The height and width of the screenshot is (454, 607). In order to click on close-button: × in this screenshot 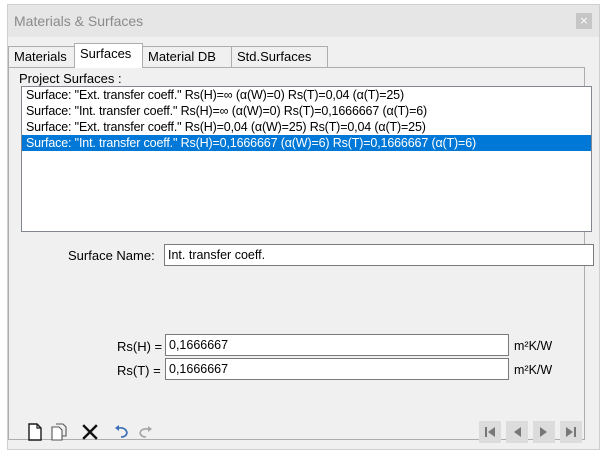, I will do `click(584, 21)`.